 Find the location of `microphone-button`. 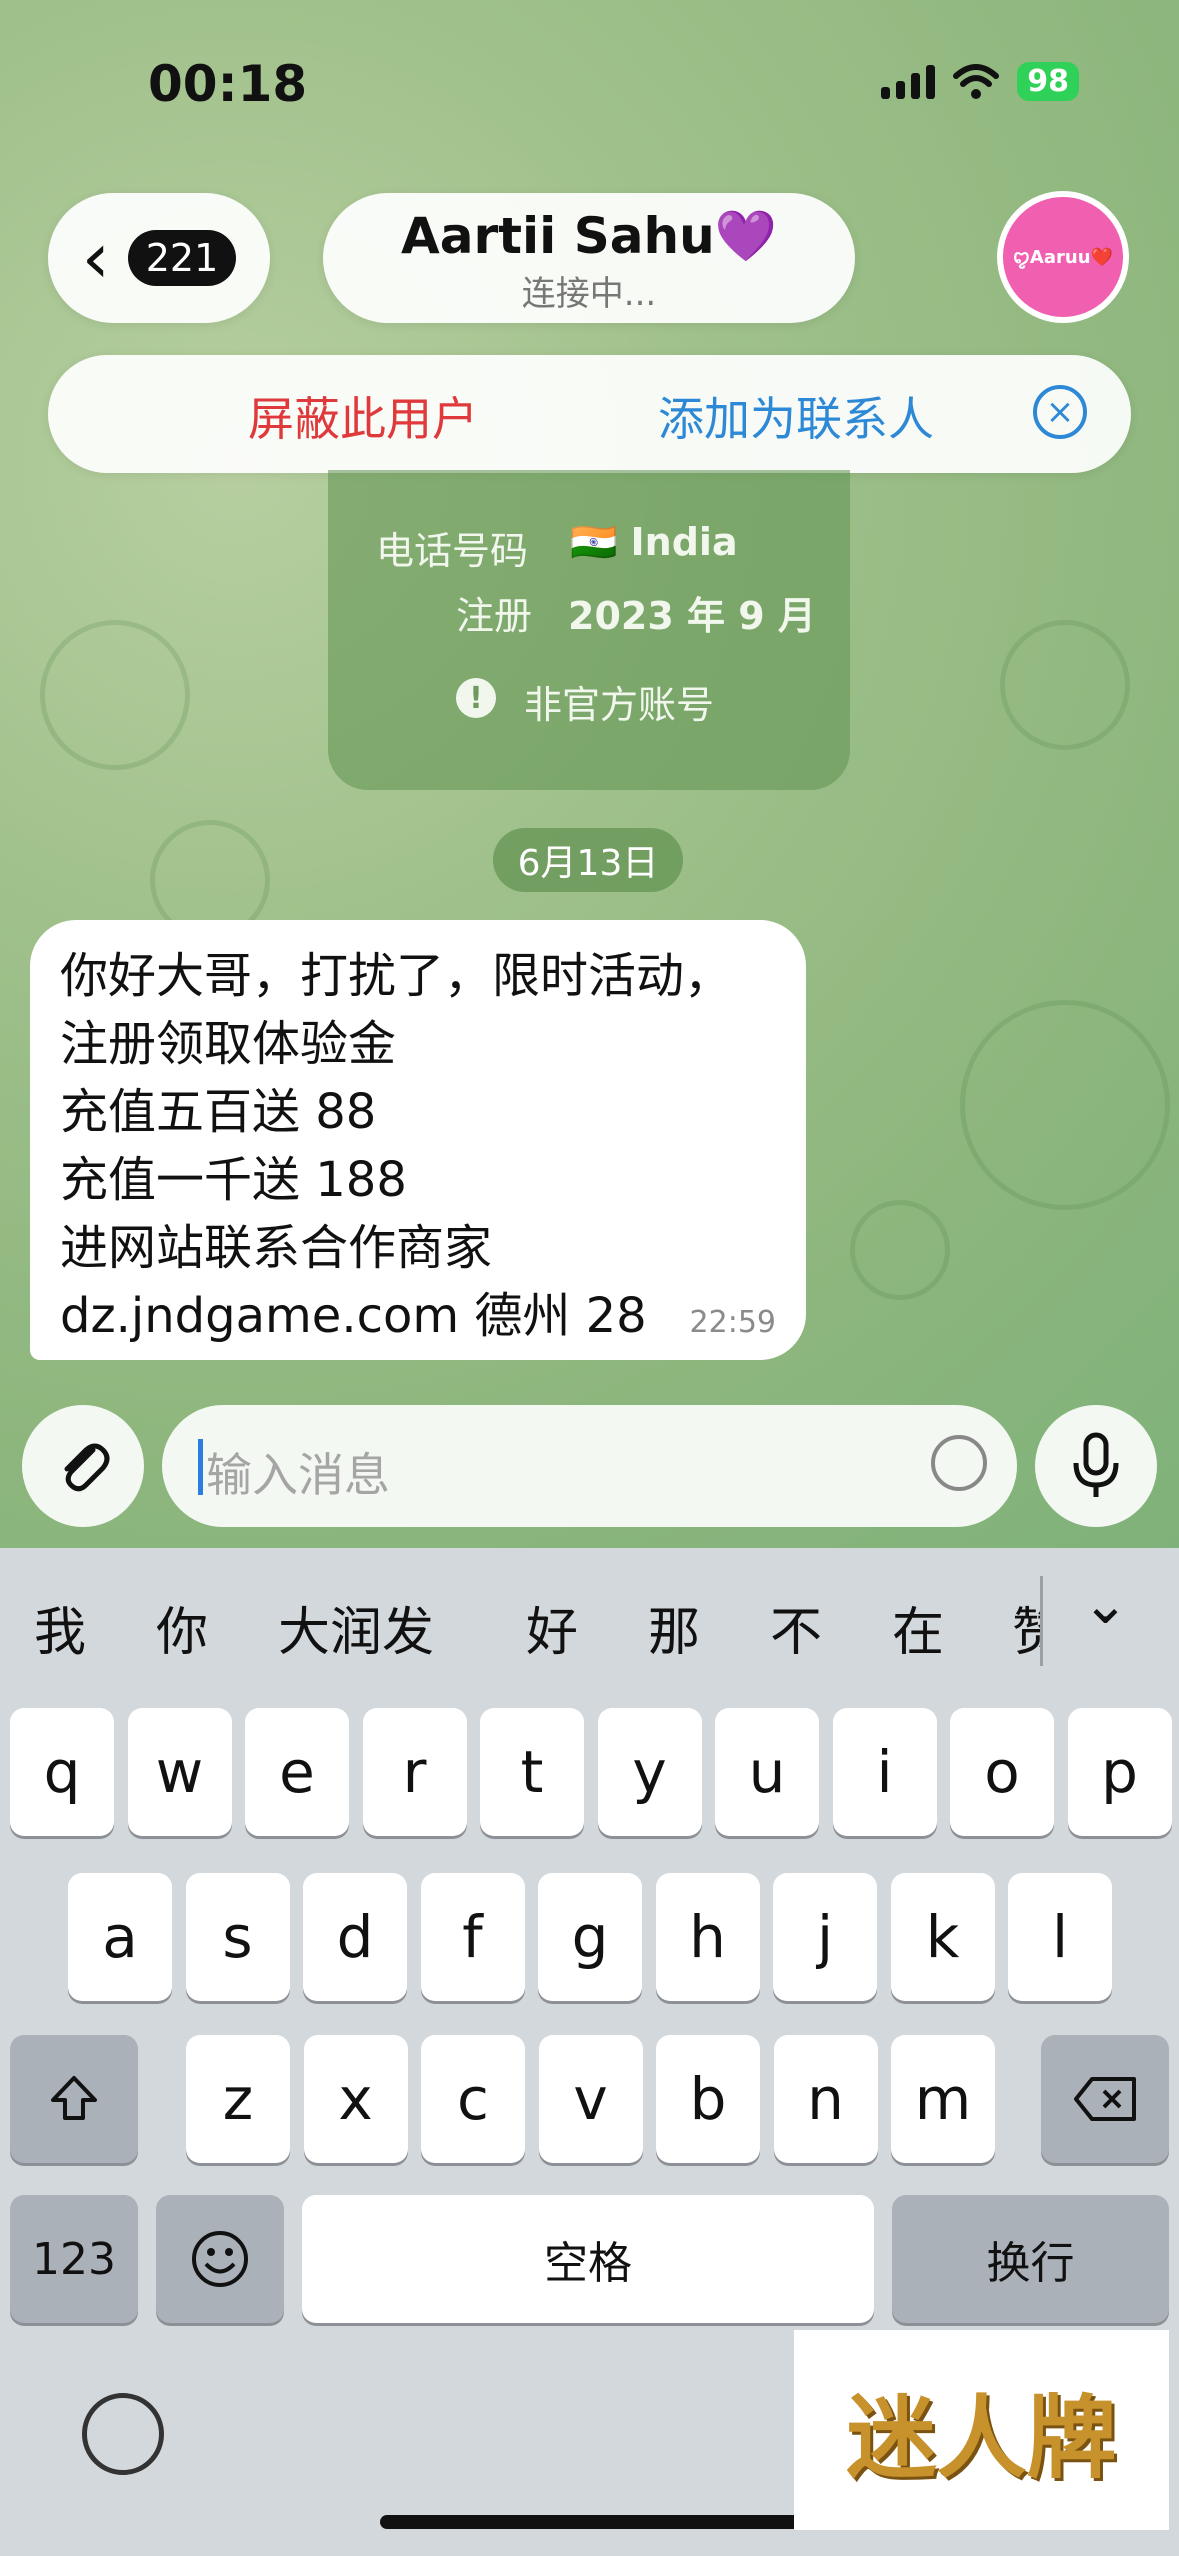

microphone-button is located at coordinates (1096, 1466).